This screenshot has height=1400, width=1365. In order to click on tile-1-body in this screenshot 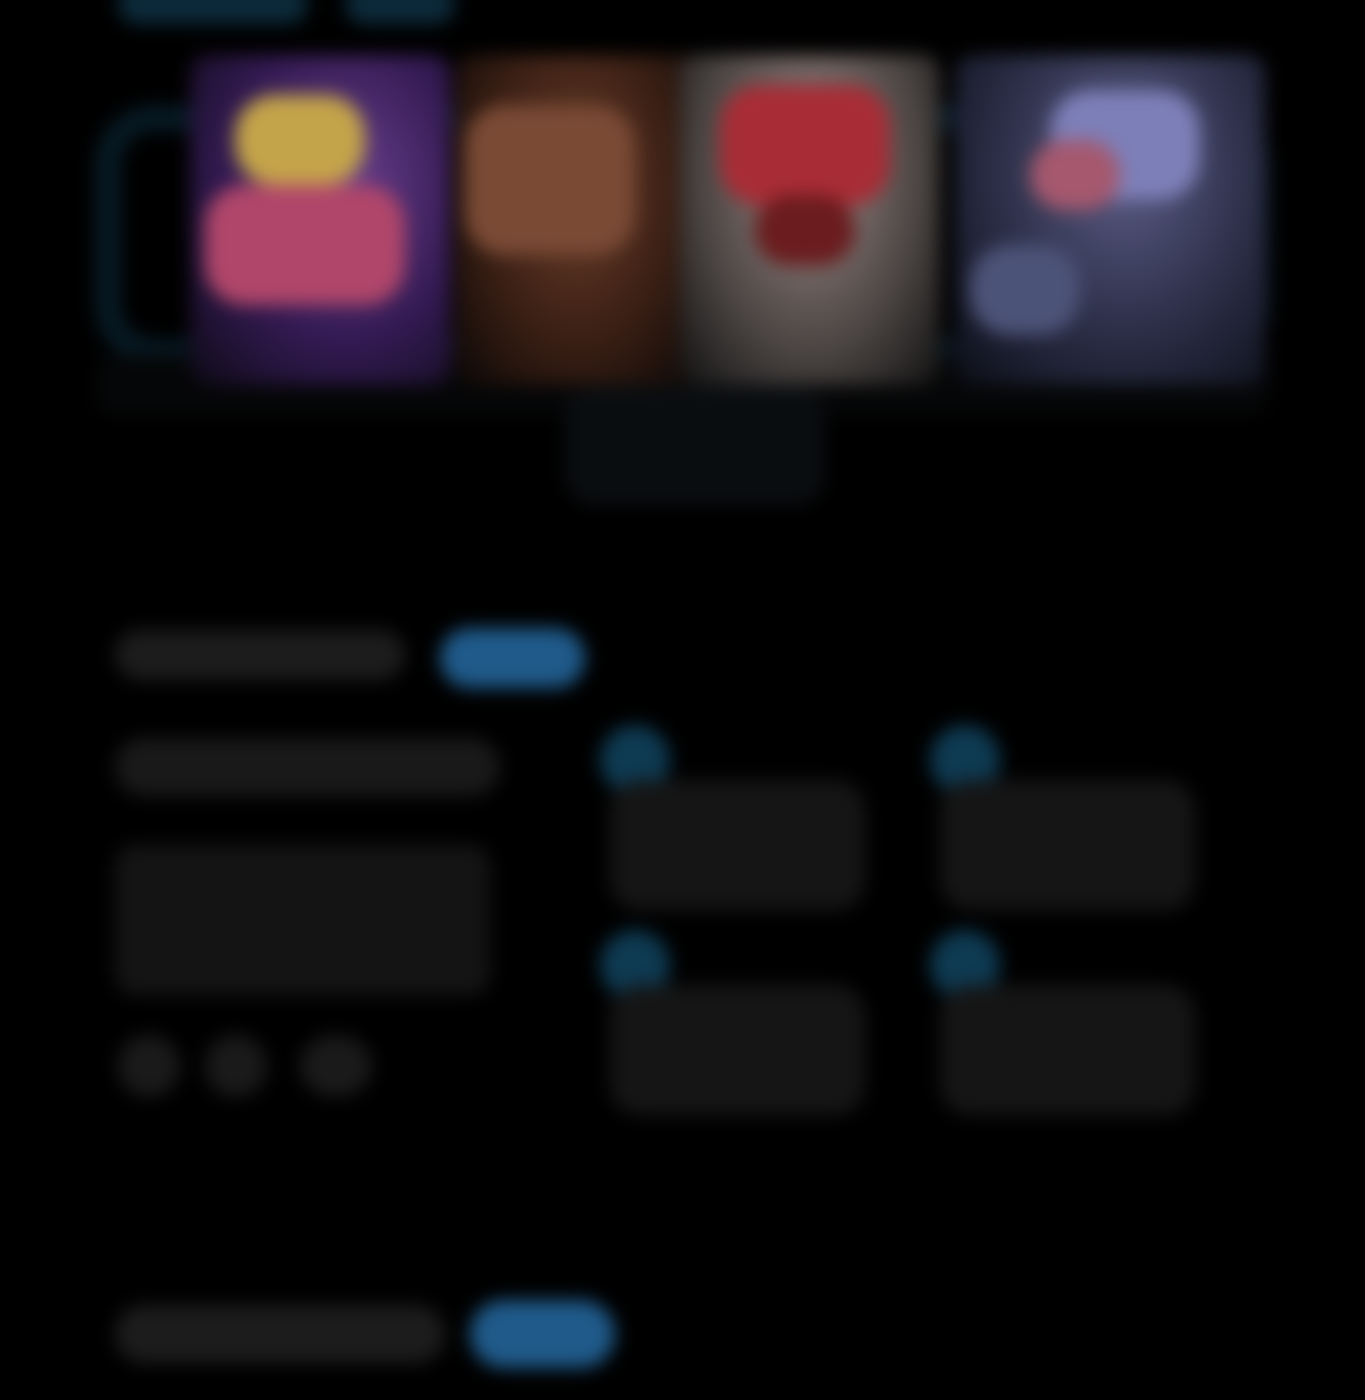, I will do `click(737, 845)`.